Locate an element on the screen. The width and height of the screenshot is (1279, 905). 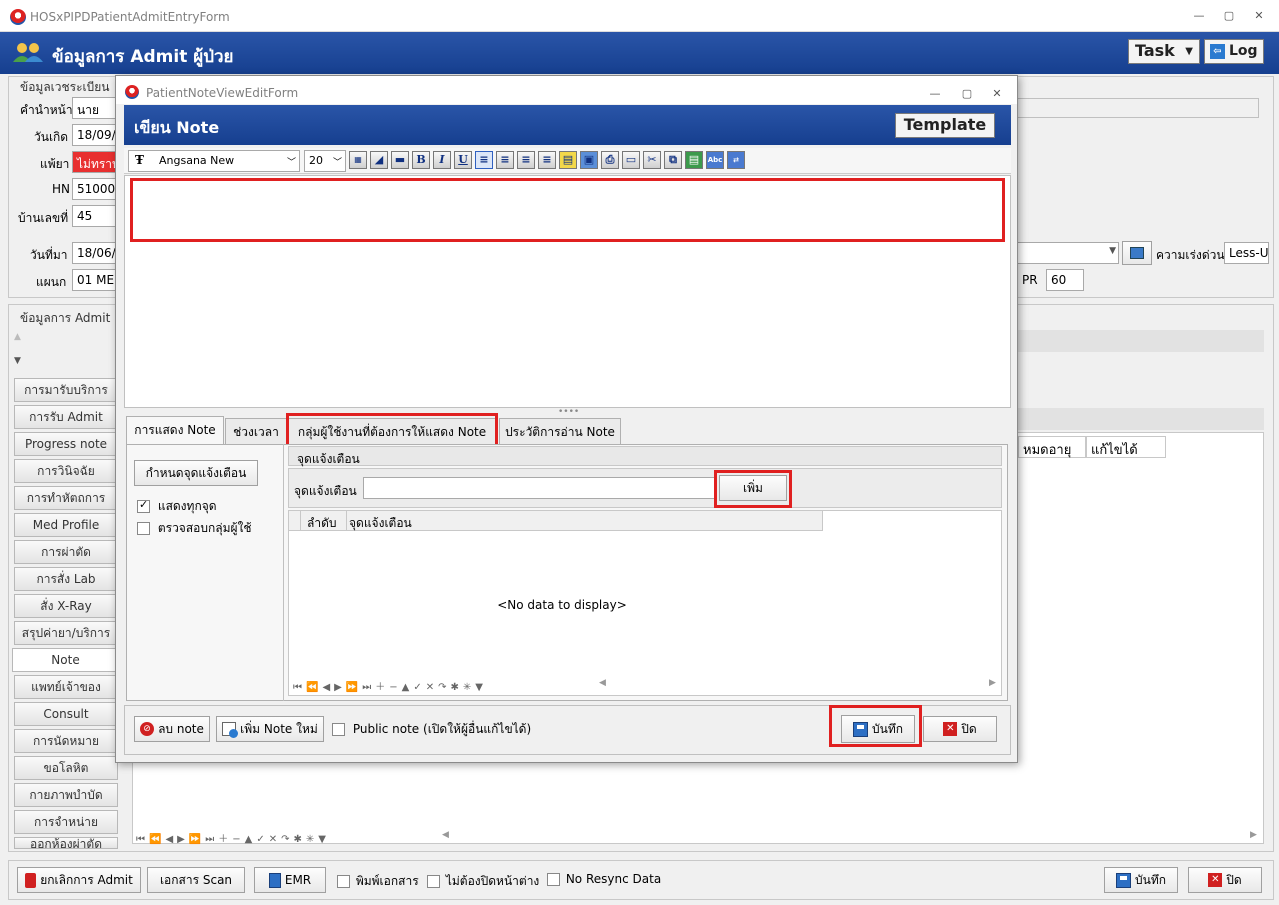
sidebar-item: การมารับบริการ is located at coordinates (66, 390).